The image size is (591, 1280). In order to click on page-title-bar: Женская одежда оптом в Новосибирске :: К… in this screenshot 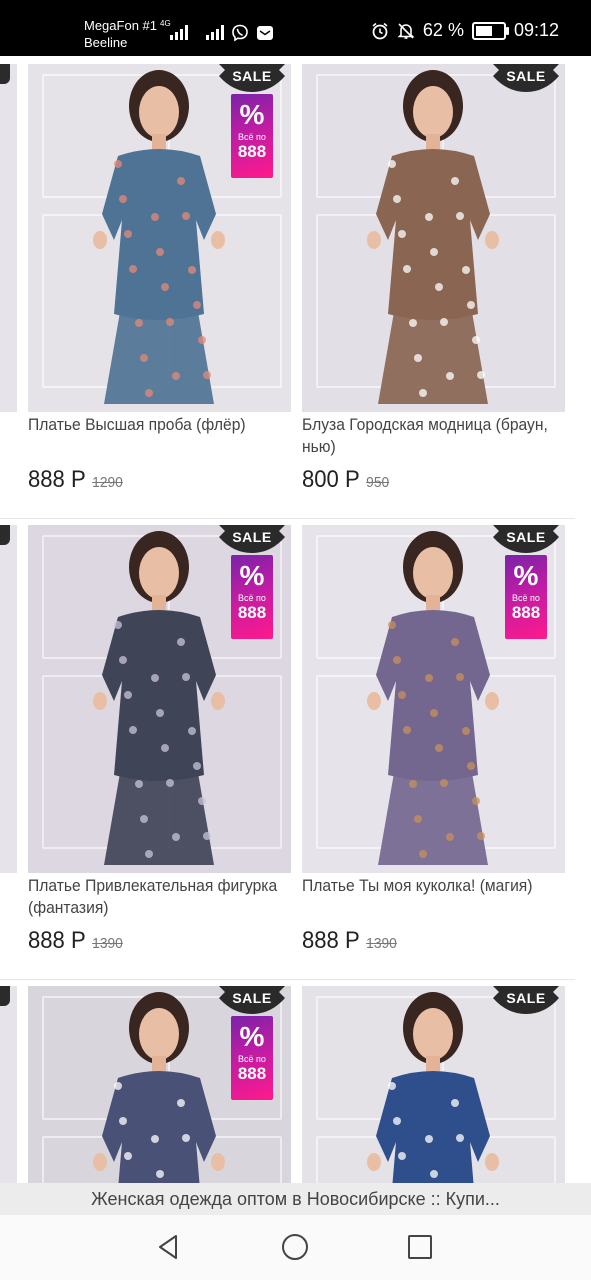, I will do `click(295, 1199)`.